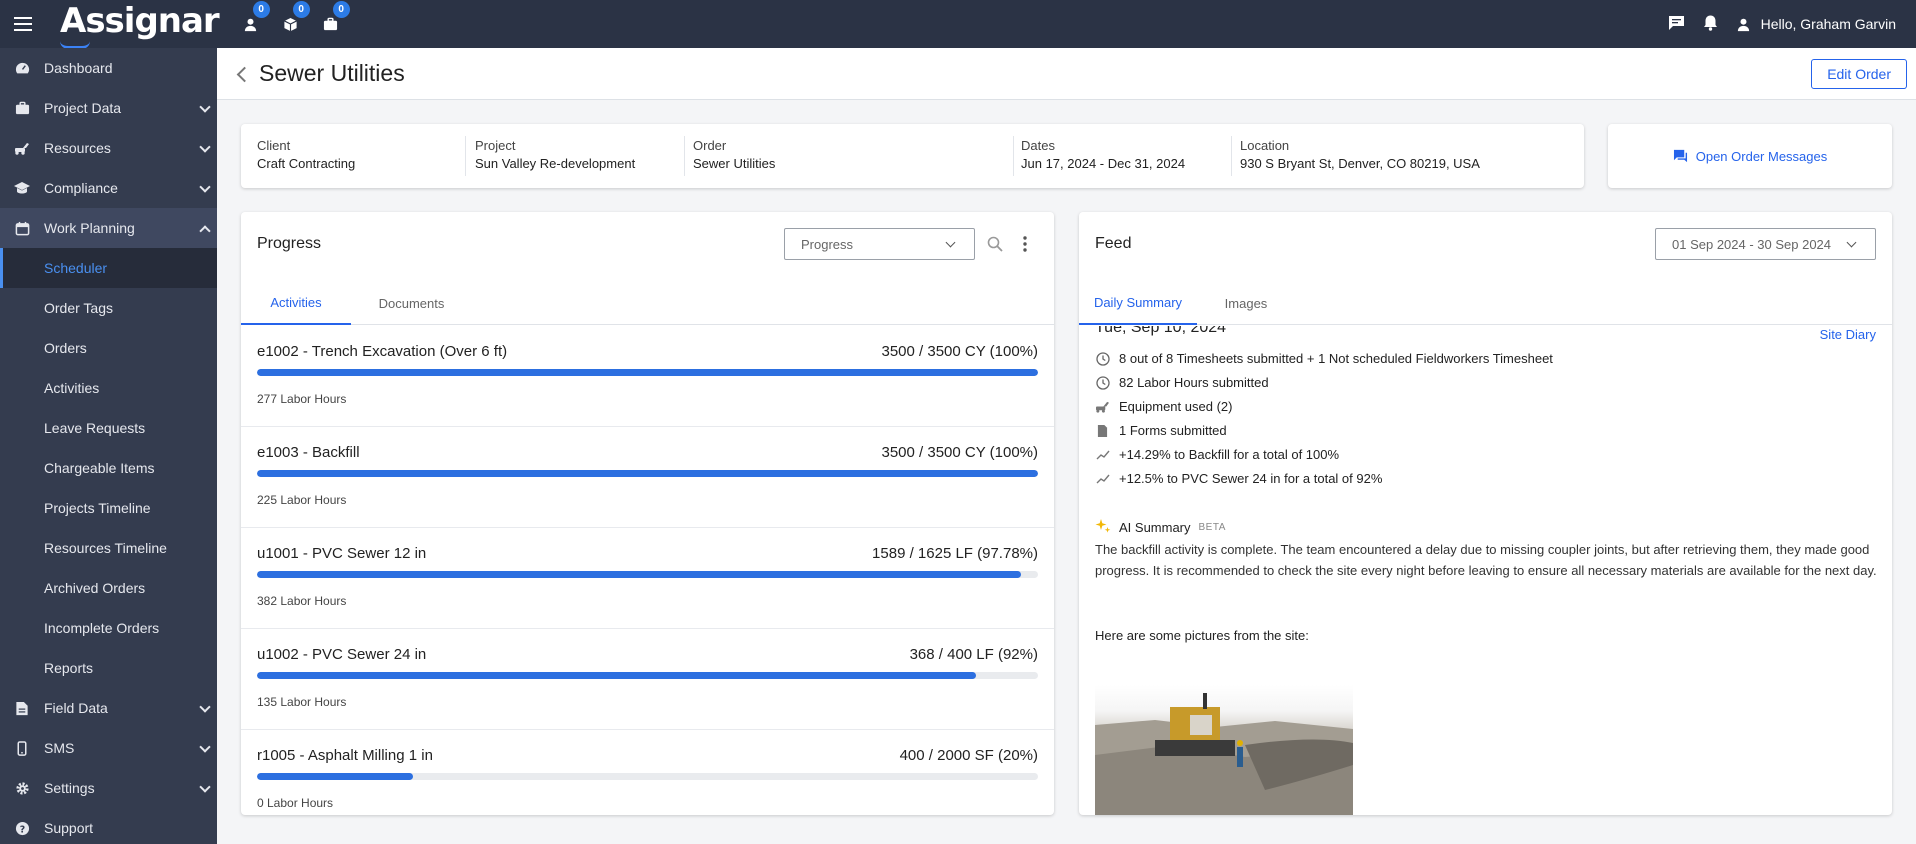 The width and height of the screenshot is (1916, 844). I want to click on sidebar-item-work-planning: Work Planning, so click(108, 228).